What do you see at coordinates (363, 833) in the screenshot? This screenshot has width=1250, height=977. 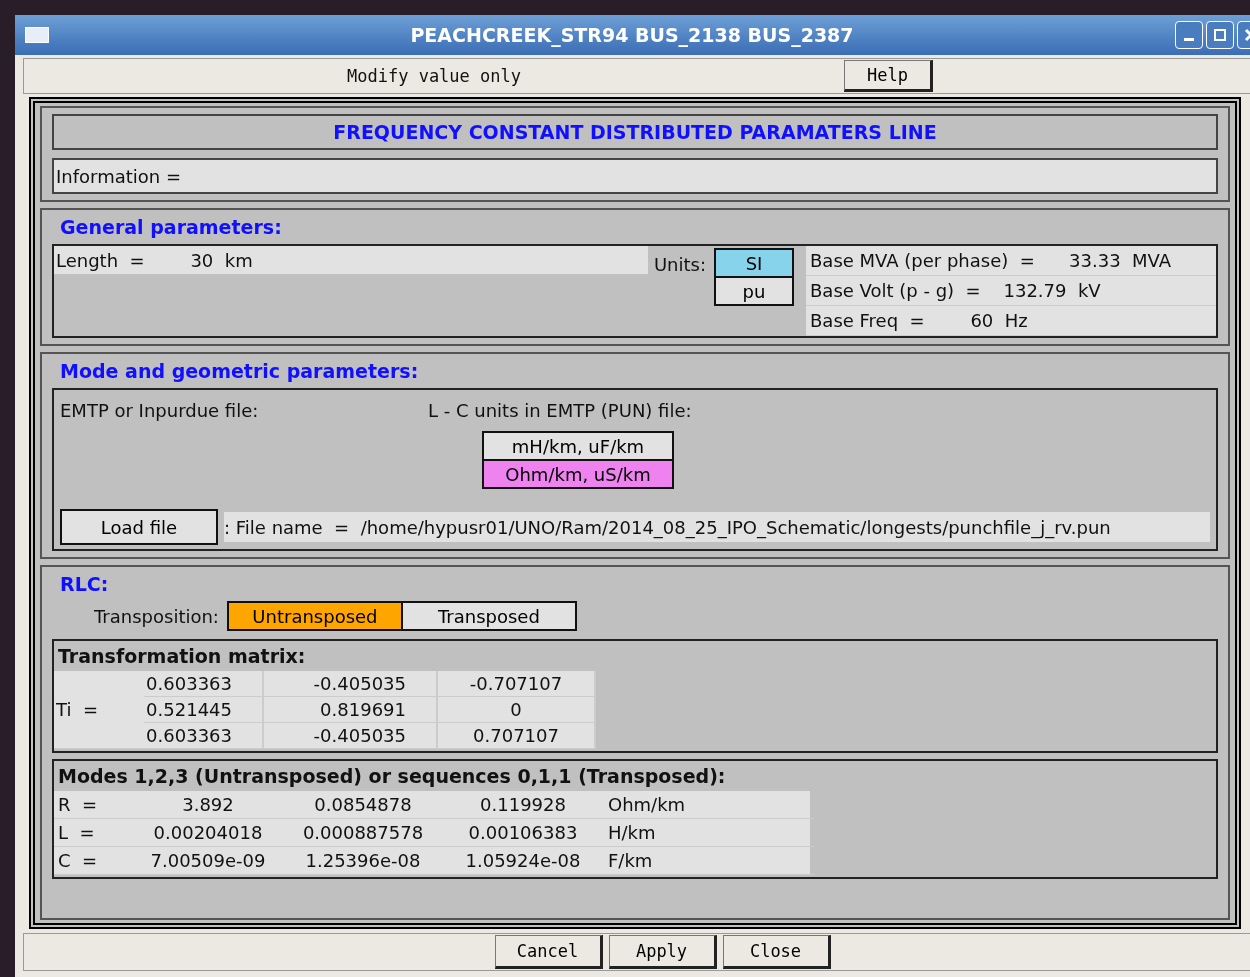 I see `mode-value-cell: 0.000887578` at bounding box center [363, 833].